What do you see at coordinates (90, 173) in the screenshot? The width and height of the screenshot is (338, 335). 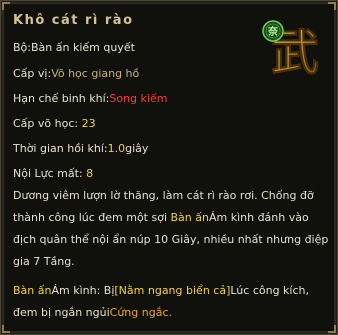 I see `internal-cost-value: 8` at bounding box center [90, 173].